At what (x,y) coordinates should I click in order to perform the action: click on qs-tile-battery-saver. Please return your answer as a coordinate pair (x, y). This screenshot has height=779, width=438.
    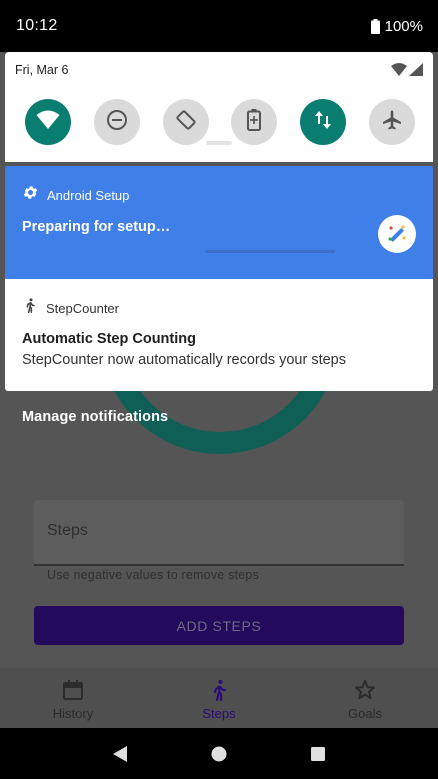
    Looking at the image, I should click on (254, 122).